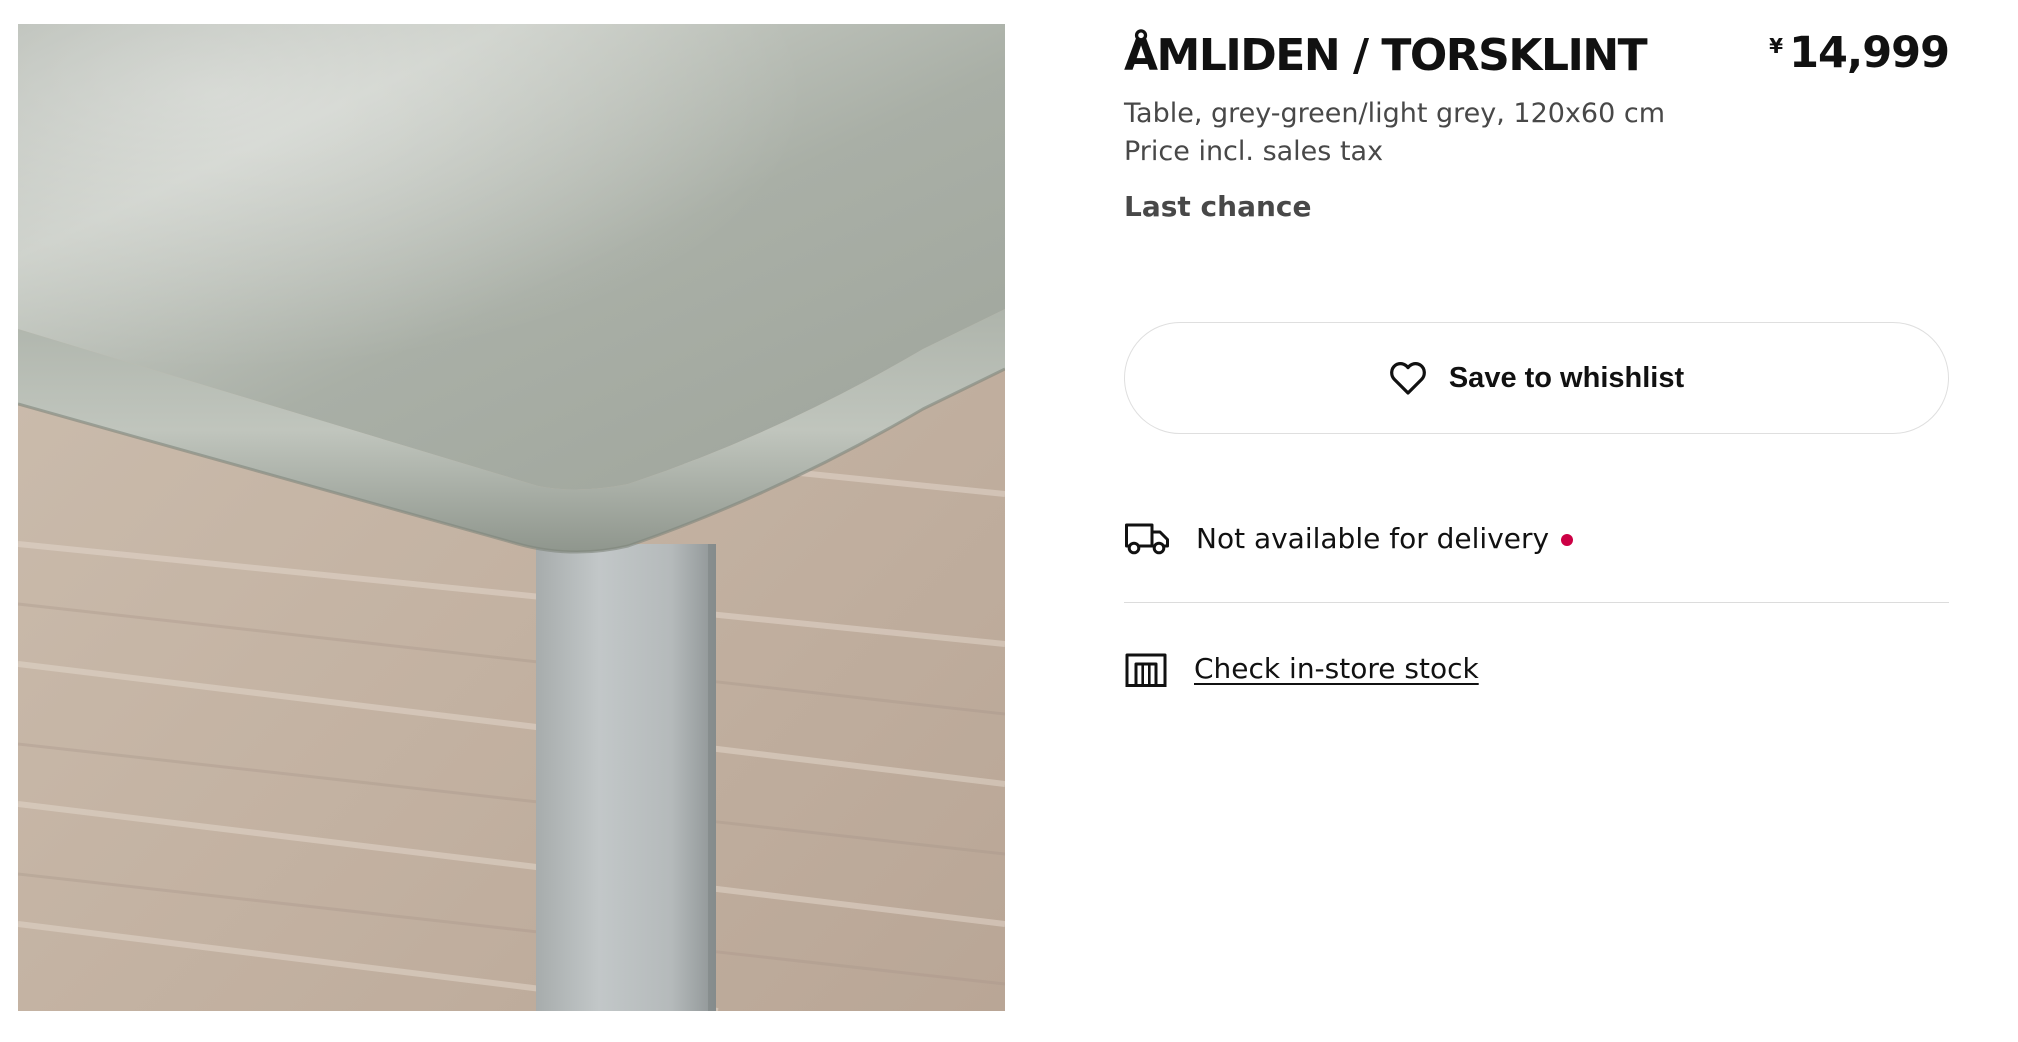 This screenshot has width=2018, height=1042. What do you see at coordinates (1373, 538) in the screenshot?
I see `delivery-status-text: Not available for delivery` at bounding box center [1373, 538].